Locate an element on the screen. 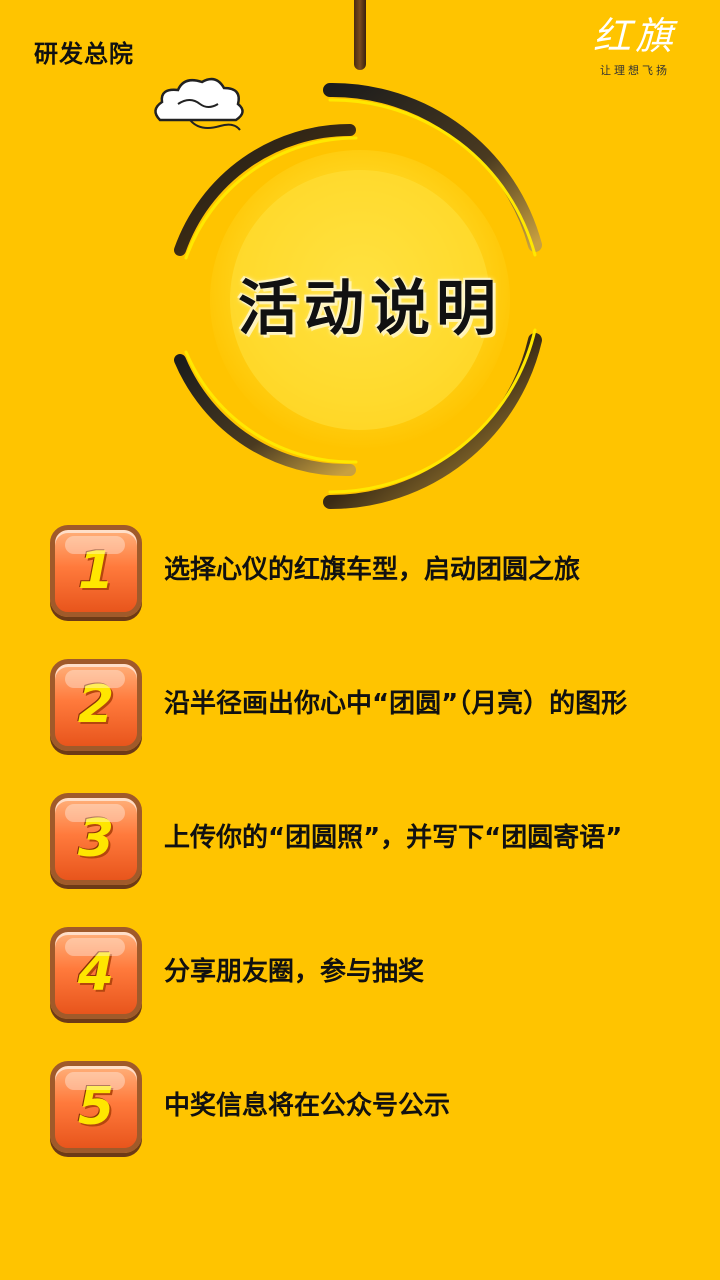 The height and width of the screenshot is (1280, 720). org-name: 研发总院 is located at coordinates (84, 53).